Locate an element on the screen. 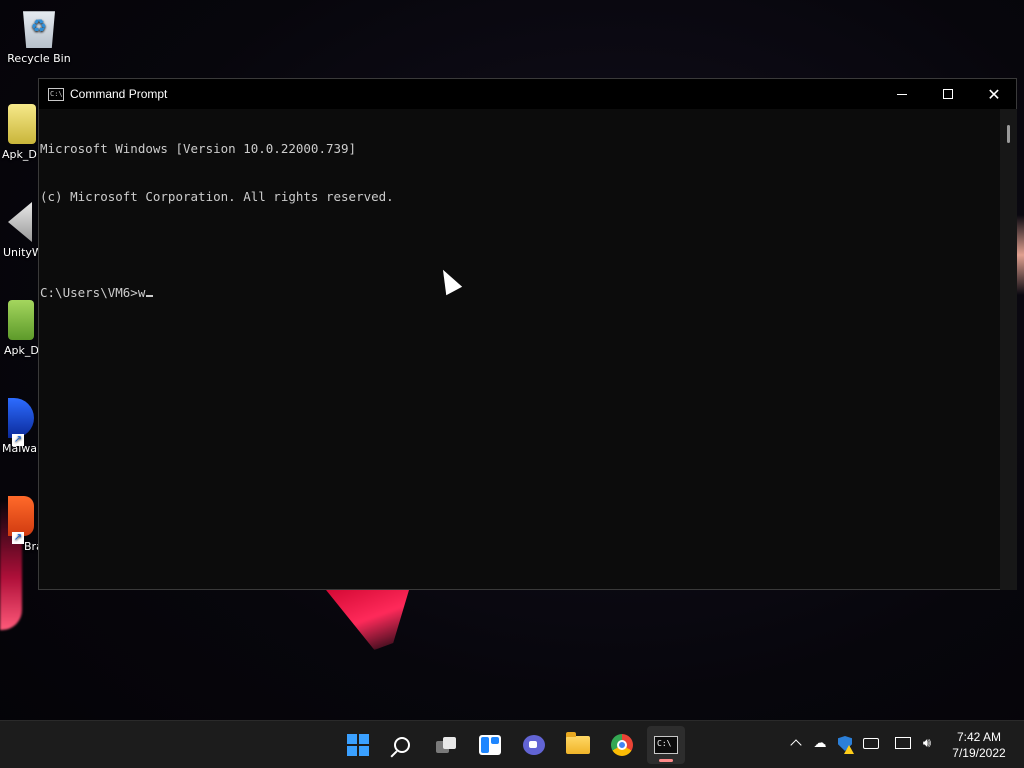  chevron-up-icon is located at coordinates (796, 745).